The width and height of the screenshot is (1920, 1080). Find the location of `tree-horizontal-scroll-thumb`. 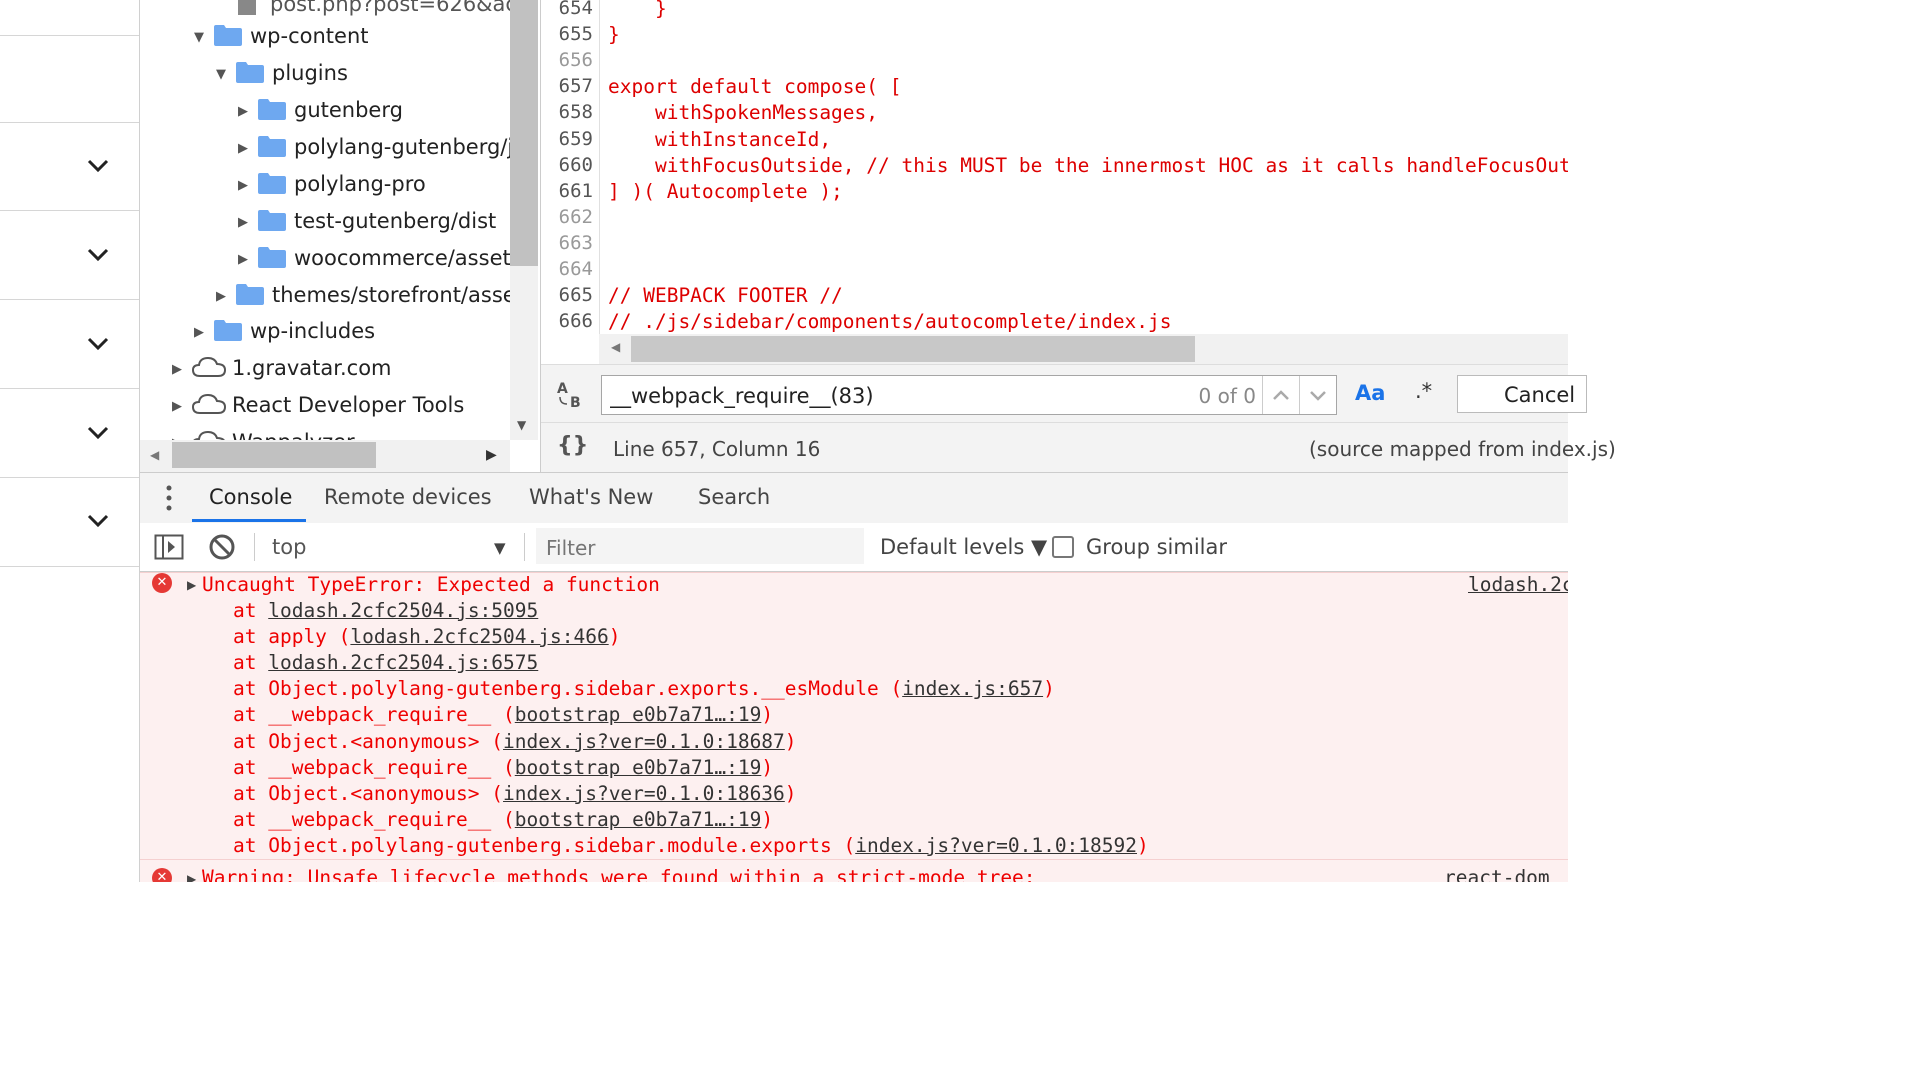

tree-horizontal-scroll-thumb is located at coordinates (274, 455).